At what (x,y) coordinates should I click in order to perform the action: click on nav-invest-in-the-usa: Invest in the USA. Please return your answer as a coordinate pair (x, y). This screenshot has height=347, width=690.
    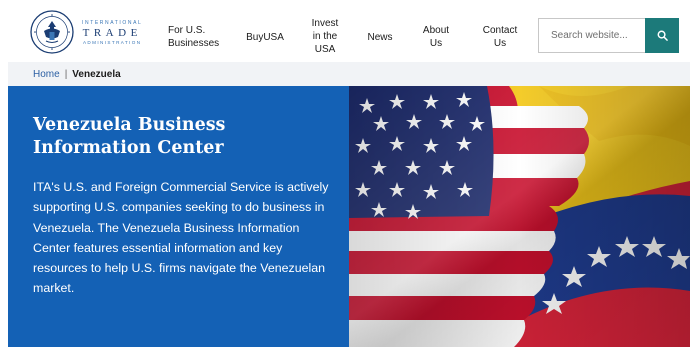
    Looking at the image, I should click on (325, 36).